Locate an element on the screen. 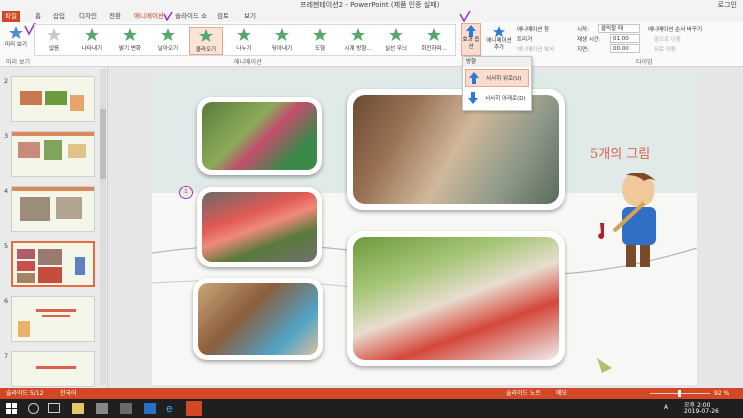 The height and width of the screenshot is (418, 743). photo-watermelon is located at coordinates (259, 227).